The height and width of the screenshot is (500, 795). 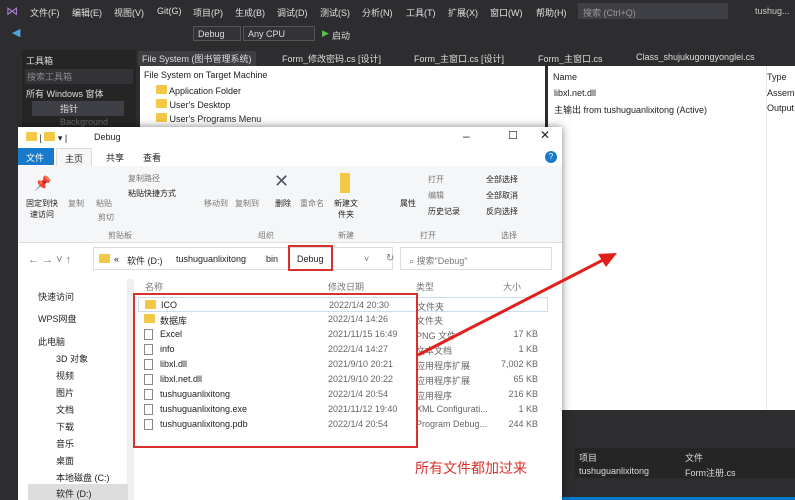 I want to click on annotation-arrow, so click(x=517, y=305).